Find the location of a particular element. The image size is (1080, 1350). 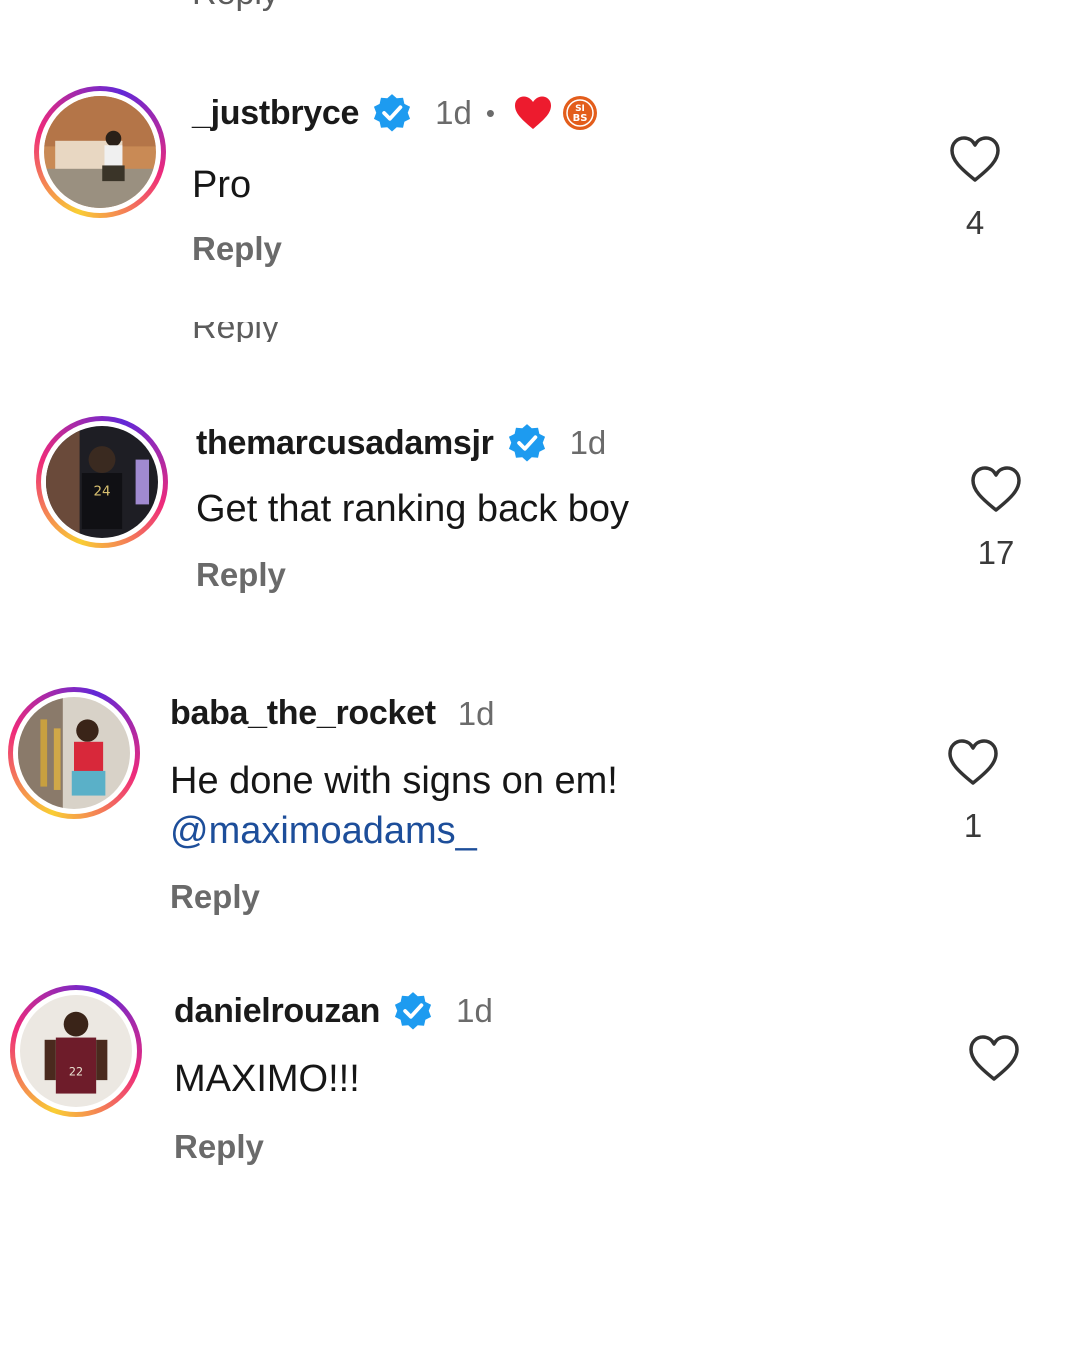

like-button is located at coordinates (994, 1068).